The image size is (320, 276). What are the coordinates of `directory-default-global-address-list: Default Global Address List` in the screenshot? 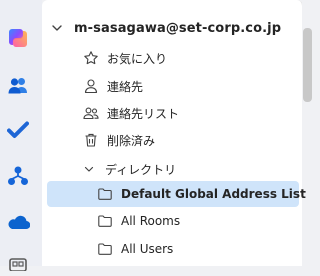 It's located at (176, 194).